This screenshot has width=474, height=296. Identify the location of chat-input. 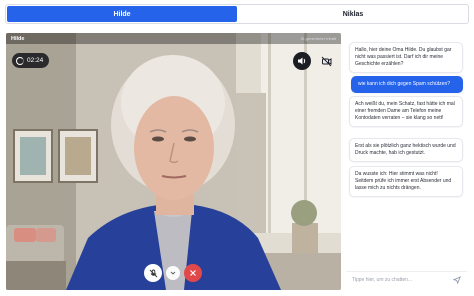
(399, 280).